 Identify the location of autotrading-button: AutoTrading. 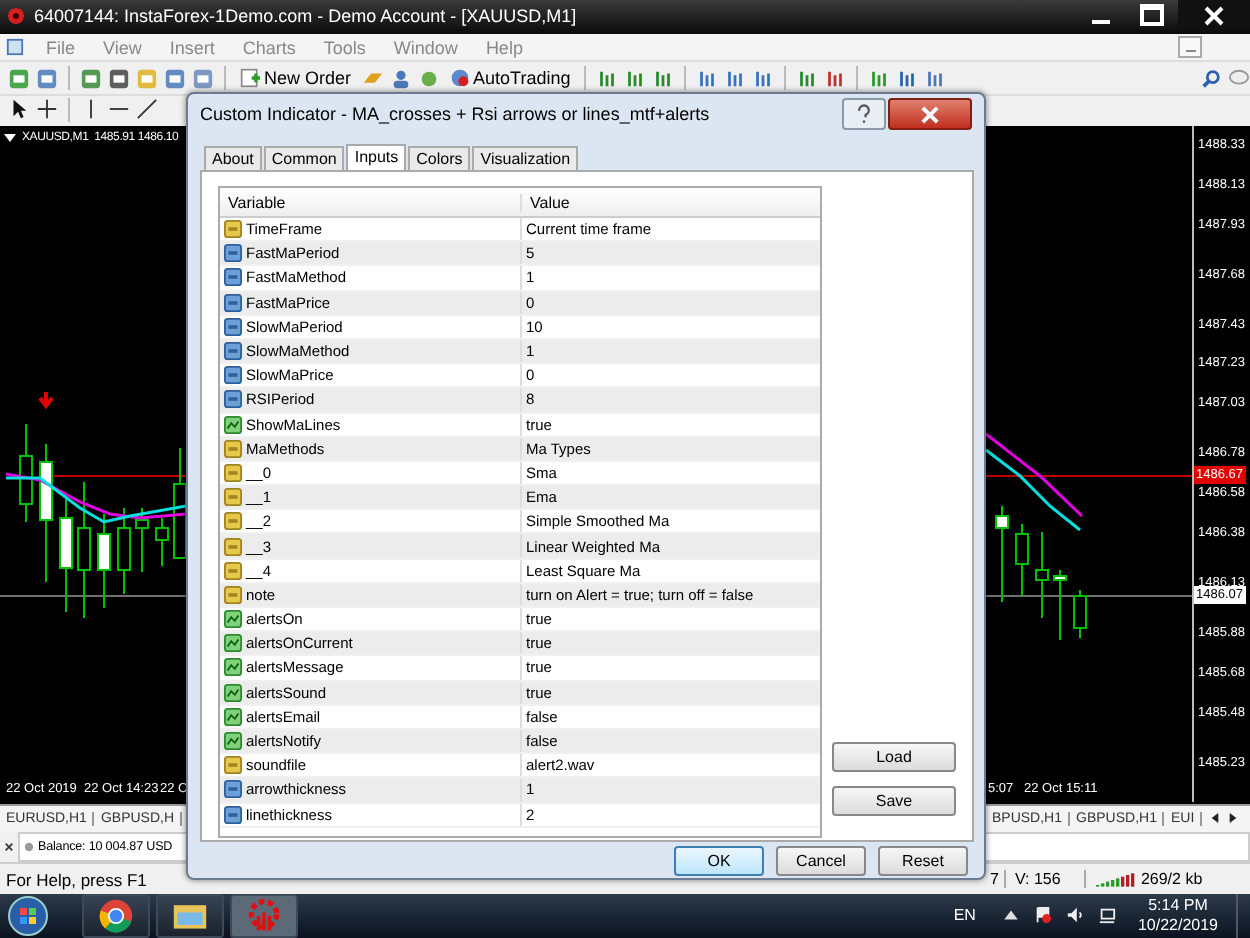
(510, 78).